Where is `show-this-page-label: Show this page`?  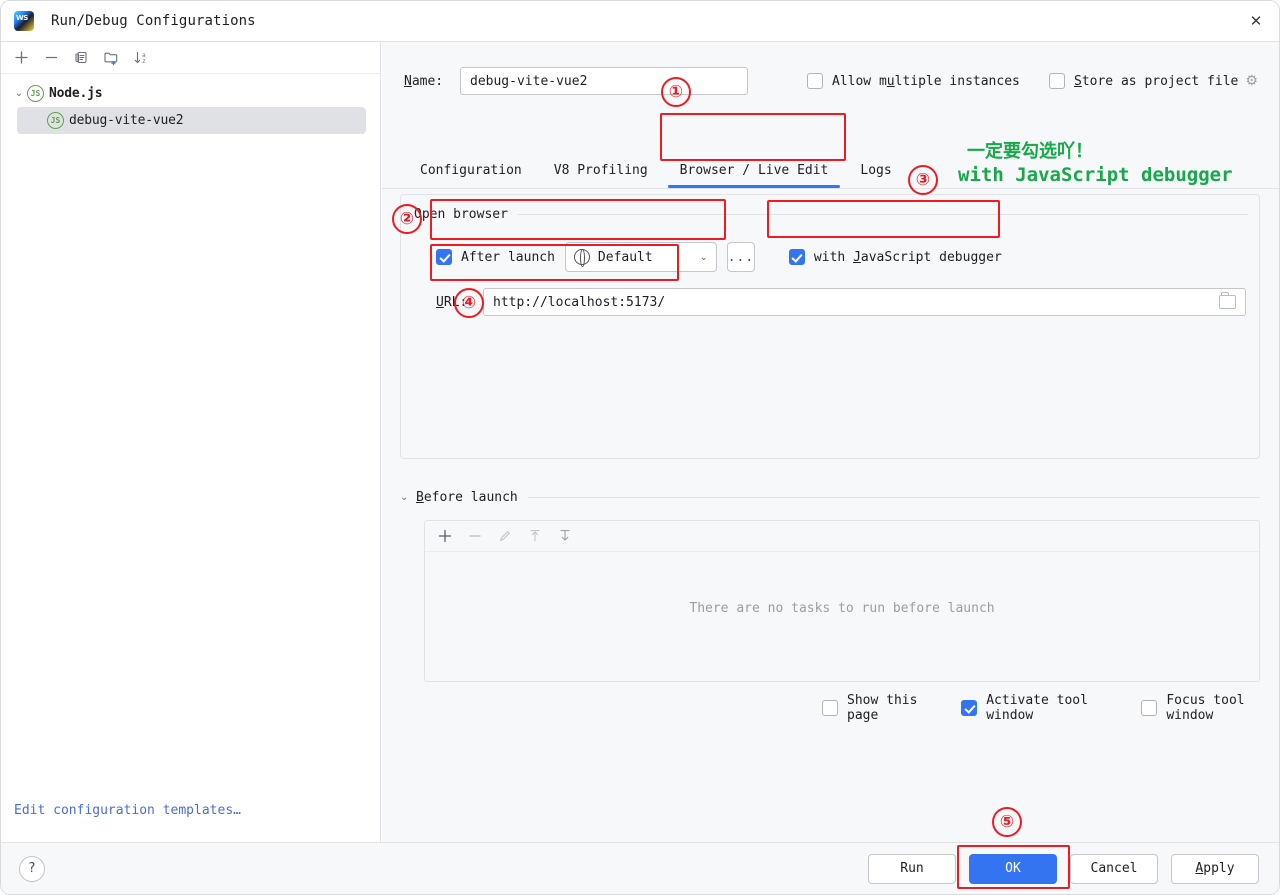
show-this-page-label: Show this page is located at coordinates (882, 708).